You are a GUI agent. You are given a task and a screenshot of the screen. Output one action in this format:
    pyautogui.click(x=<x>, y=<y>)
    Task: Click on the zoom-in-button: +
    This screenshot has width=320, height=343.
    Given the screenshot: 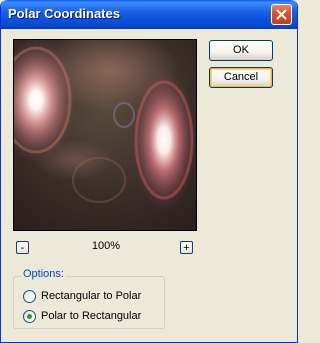 What is the action you would take?
    pyautogui.click(x=186, y=247)
    